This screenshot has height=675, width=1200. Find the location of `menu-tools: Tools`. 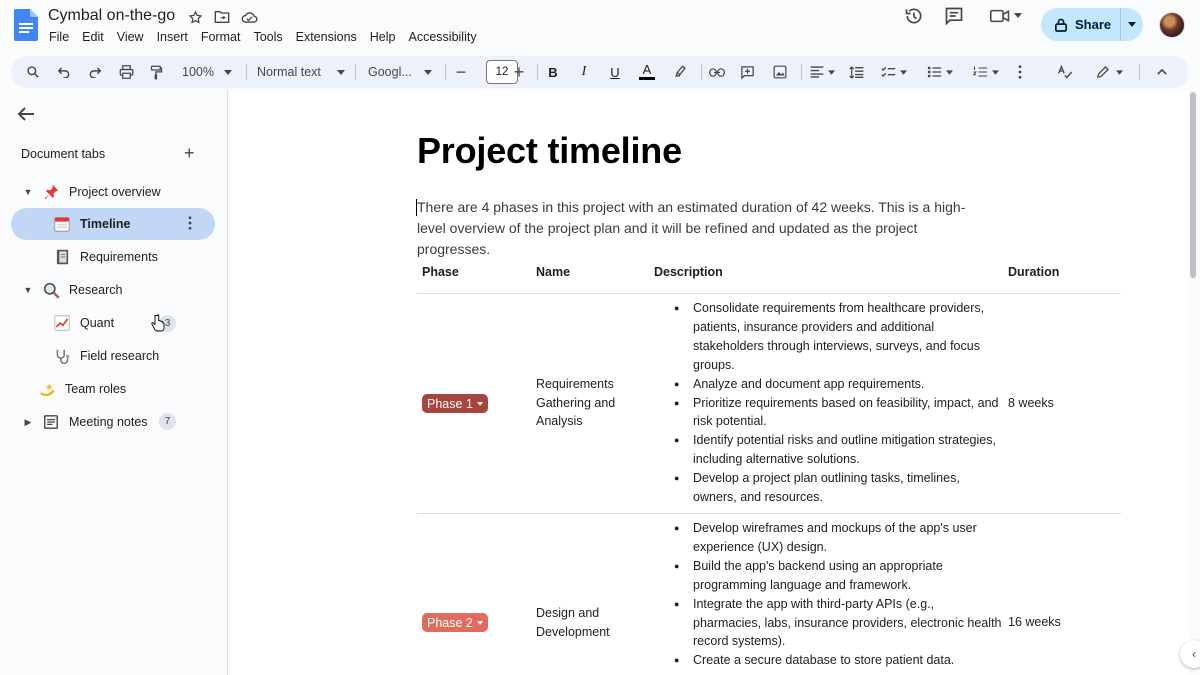

menu-tools: Tools is located at coordinates (267, 37).